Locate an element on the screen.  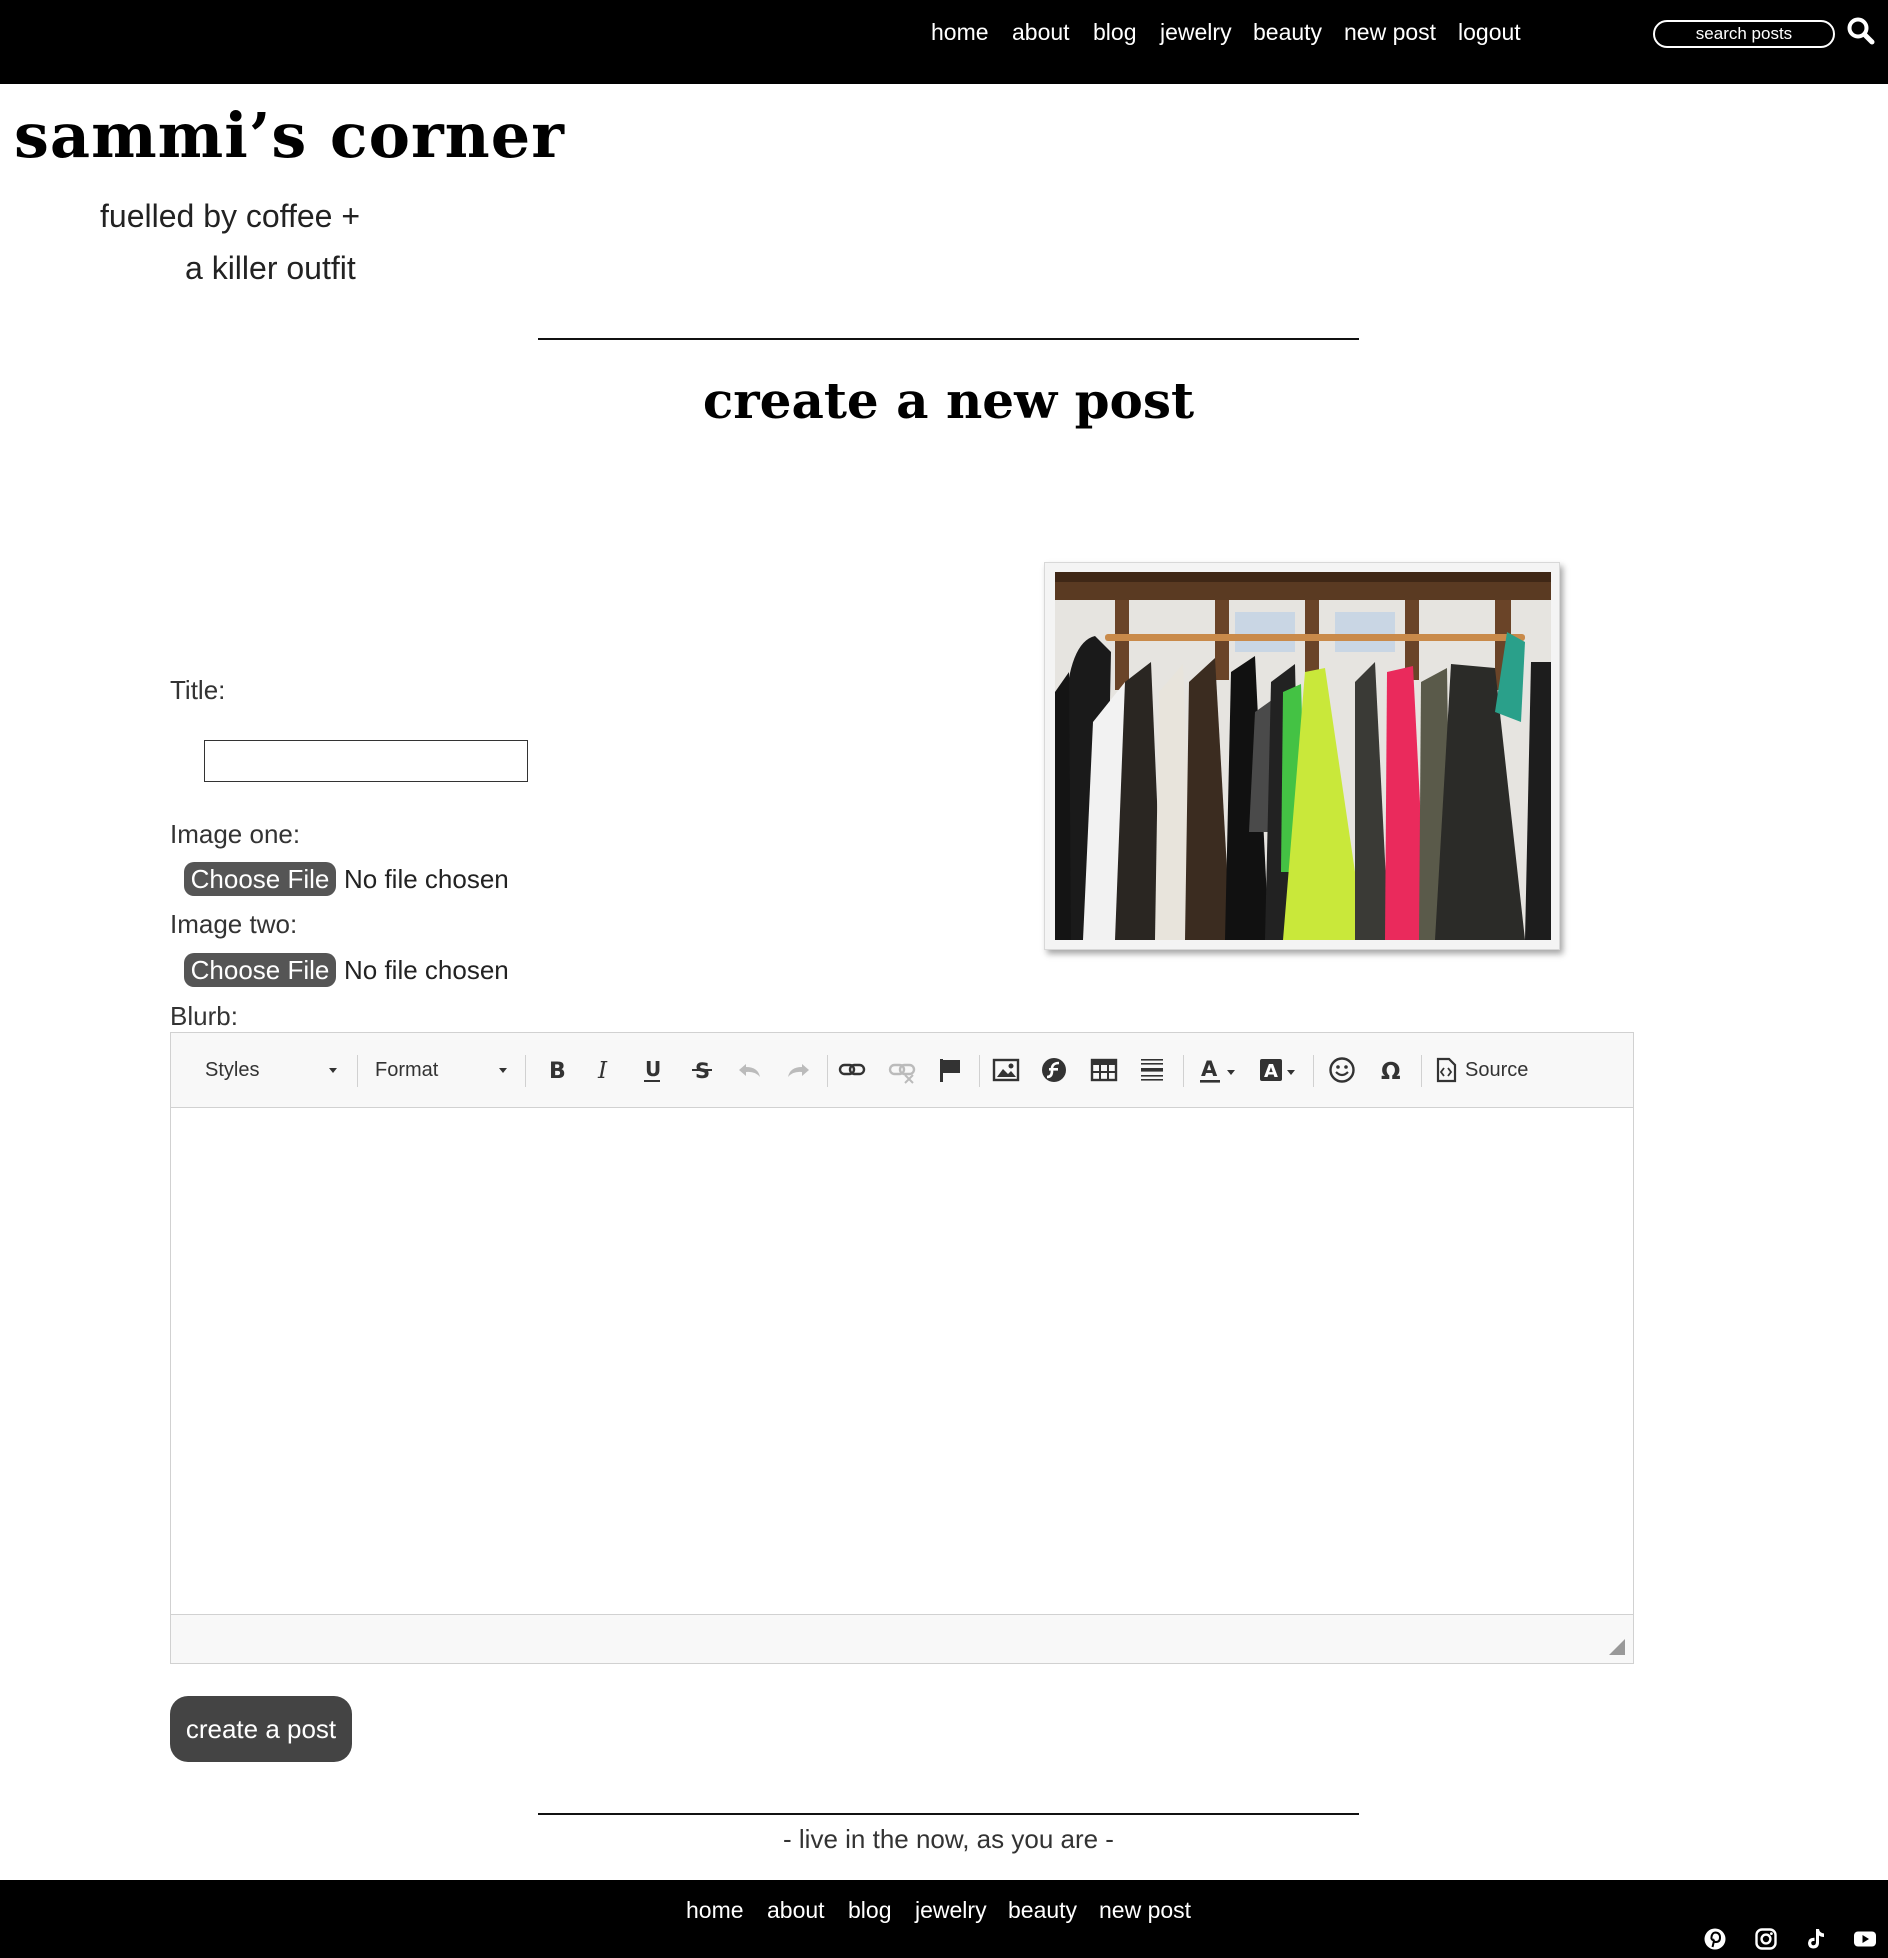
special-character-icon: Ω is located at coordinates (1392, 1070).